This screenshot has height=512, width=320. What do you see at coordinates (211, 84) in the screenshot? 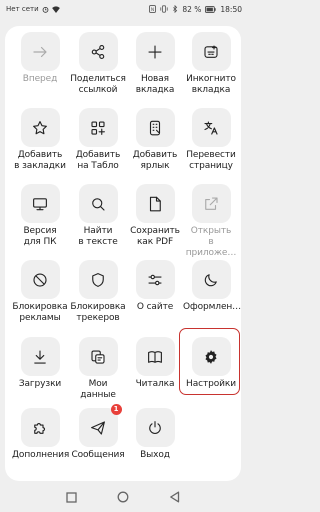
I see `menu-item-label: Инкогнито вкладка` at bounding box center [211, 84].